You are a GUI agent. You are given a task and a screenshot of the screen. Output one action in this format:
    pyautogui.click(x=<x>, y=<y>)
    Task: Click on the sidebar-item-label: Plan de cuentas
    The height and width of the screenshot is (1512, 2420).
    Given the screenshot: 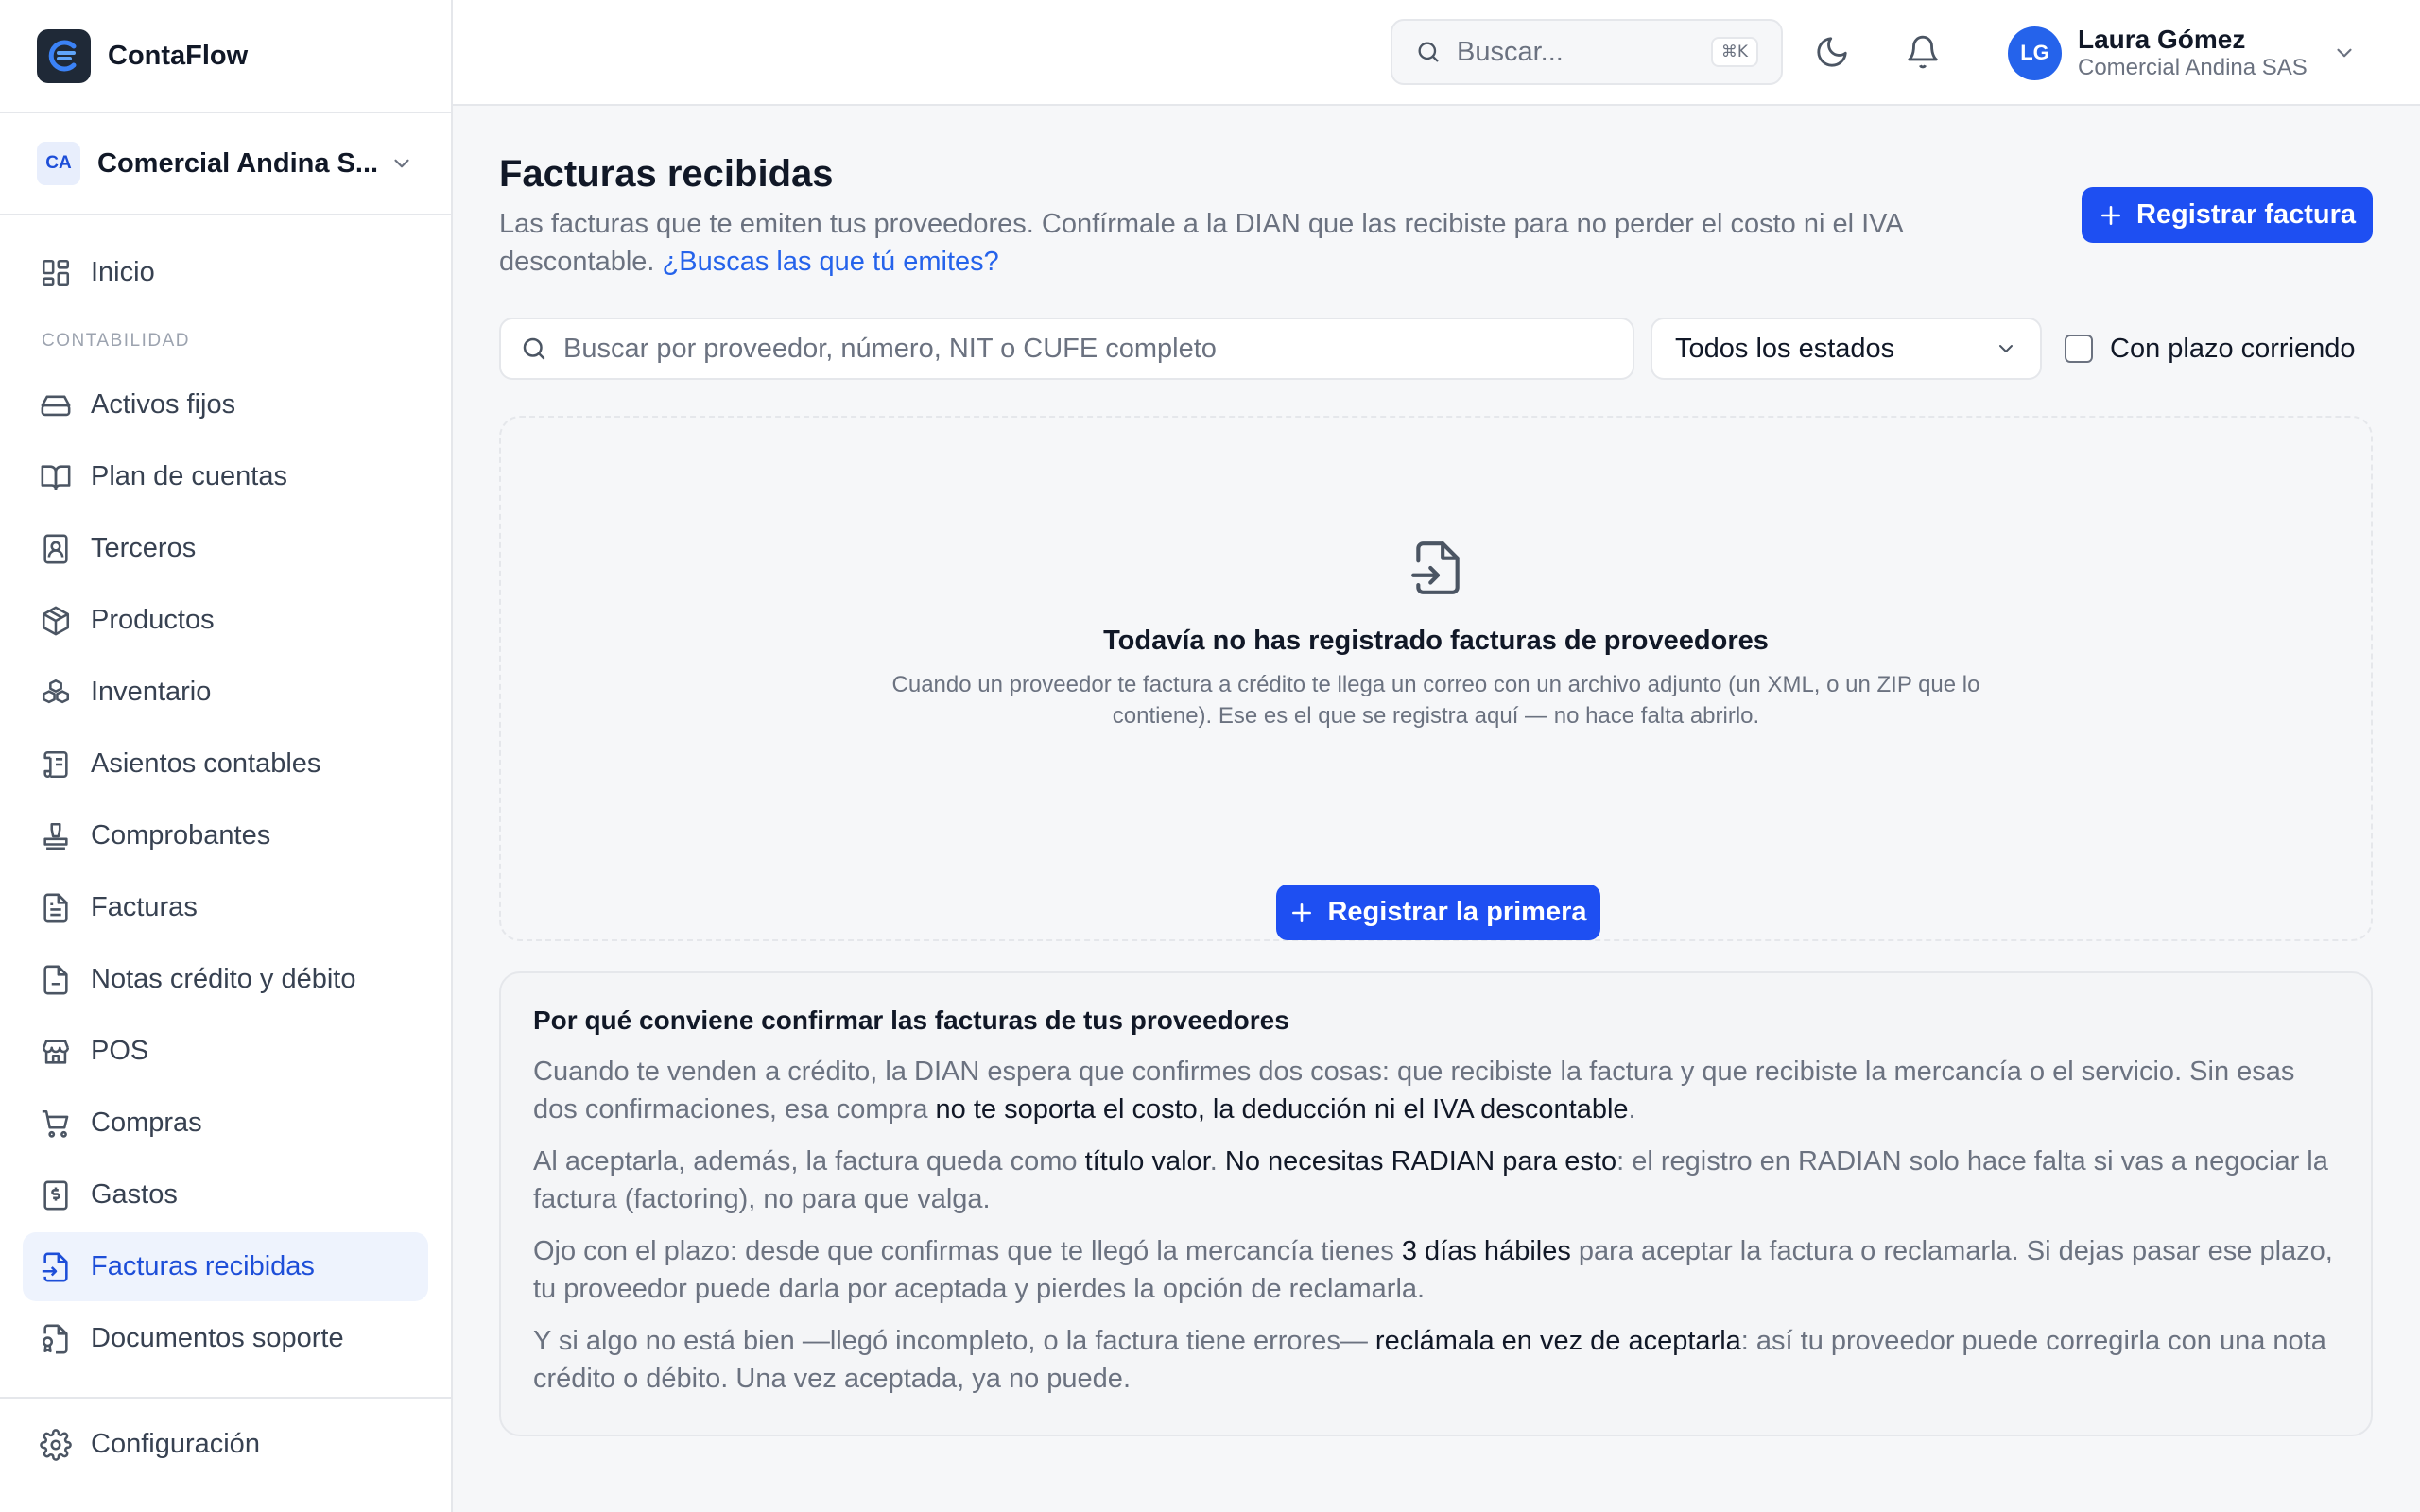 What is the action you would take?
    pyautogui.click(x=189, y=476)
    